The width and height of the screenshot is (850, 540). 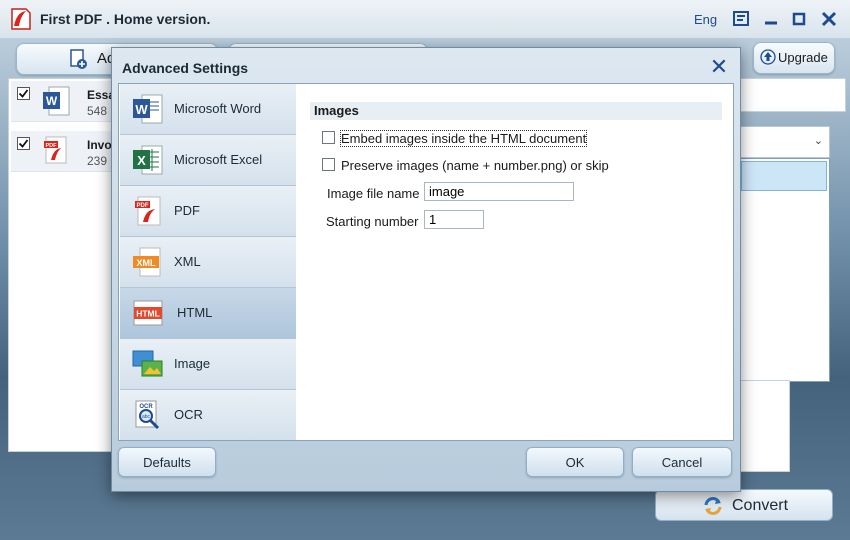 What do you see at coordinates (771, 19) in the screenshot?
I see `minimize-icon` at bounding box center [771, 19].